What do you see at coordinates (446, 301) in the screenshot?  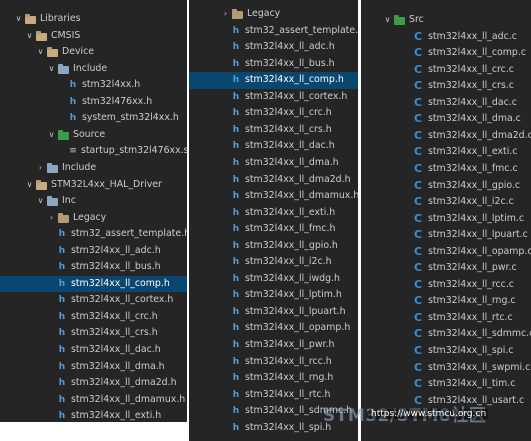 I see `tree-file-row: Cstm32l4xx_ll_rng.c` at bounding box center [446, 301].